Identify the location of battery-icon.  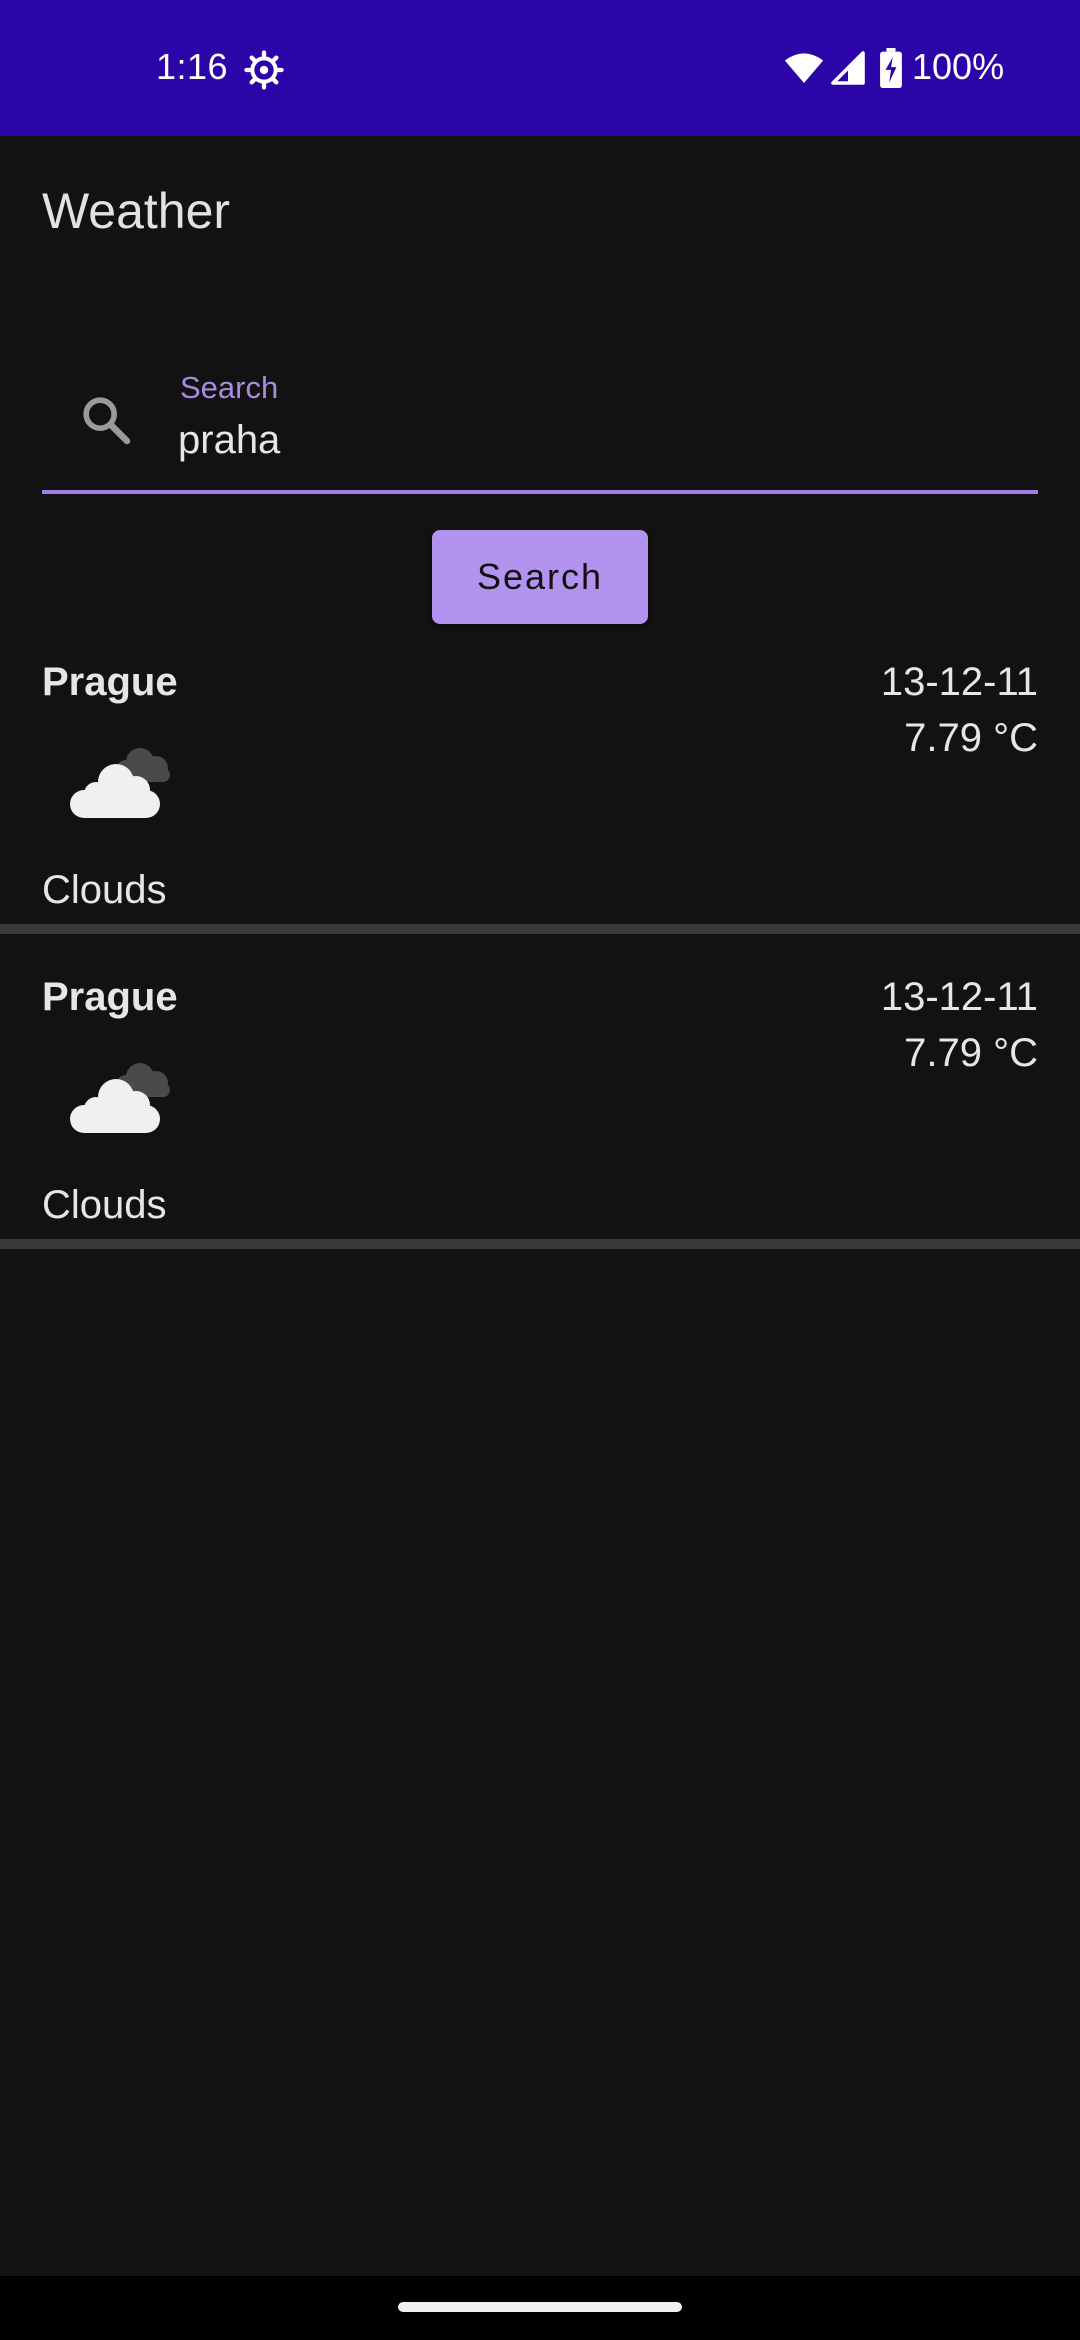
(891, 68).